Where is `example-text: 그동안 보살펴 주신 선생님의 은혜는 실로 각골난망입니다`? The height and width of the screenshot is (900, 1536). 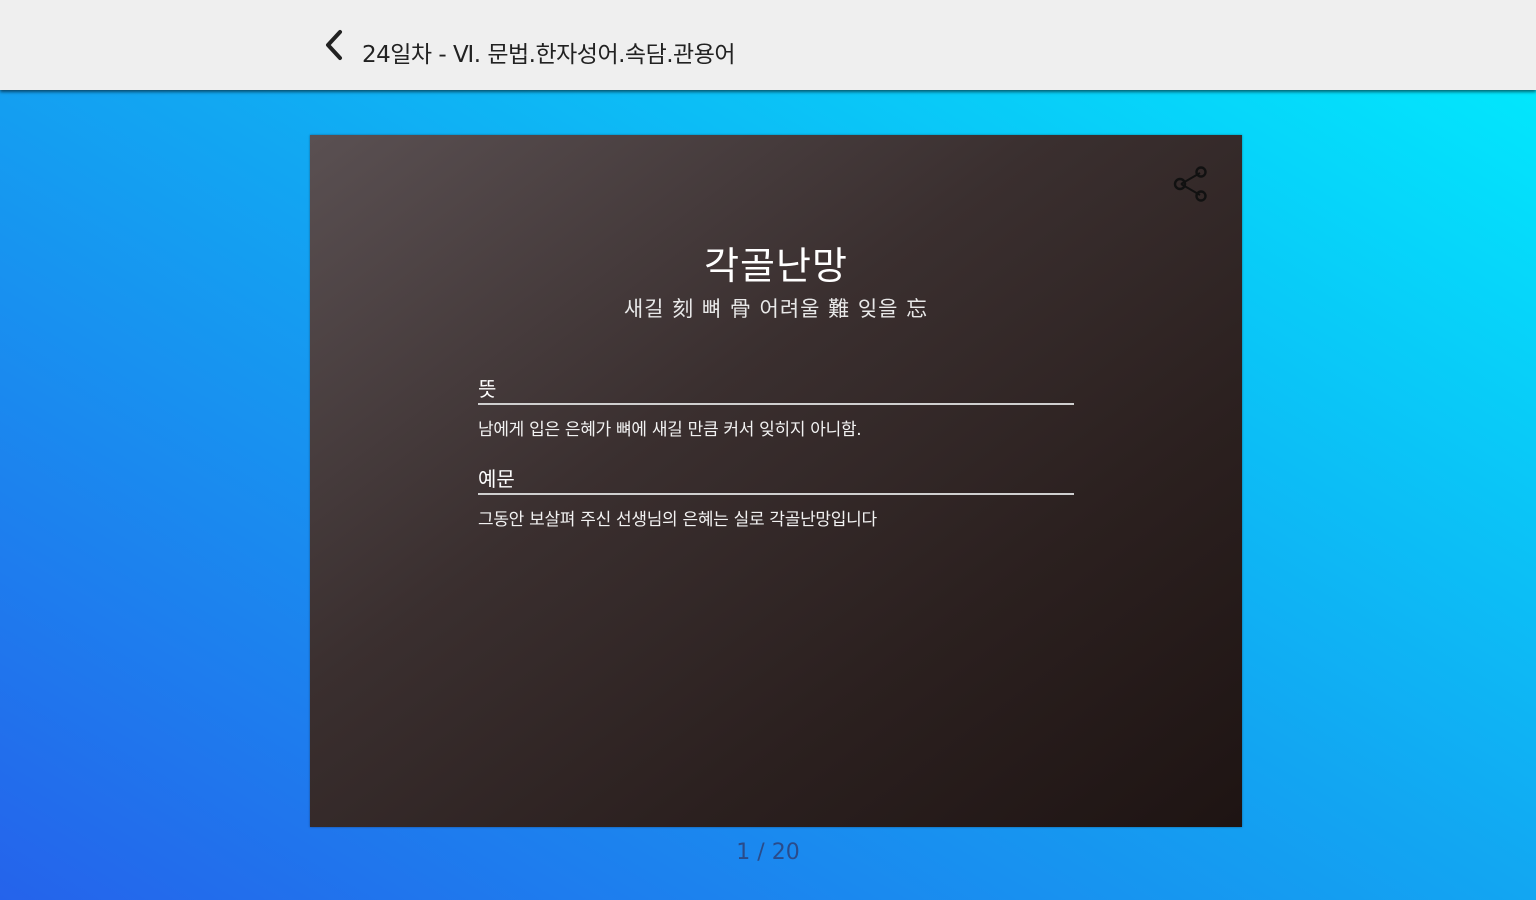 example-text: 그동안 보살펴 주신 선생님의 은혜는 실로 각골난망입니다 is located at coordinates (677, 520).